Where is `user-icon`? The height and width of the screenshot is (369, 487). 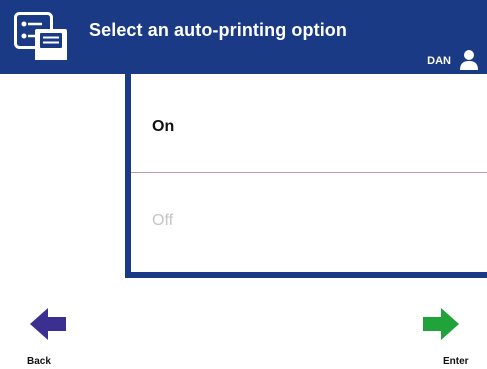 user-icon is located at coordinates (469, 60).